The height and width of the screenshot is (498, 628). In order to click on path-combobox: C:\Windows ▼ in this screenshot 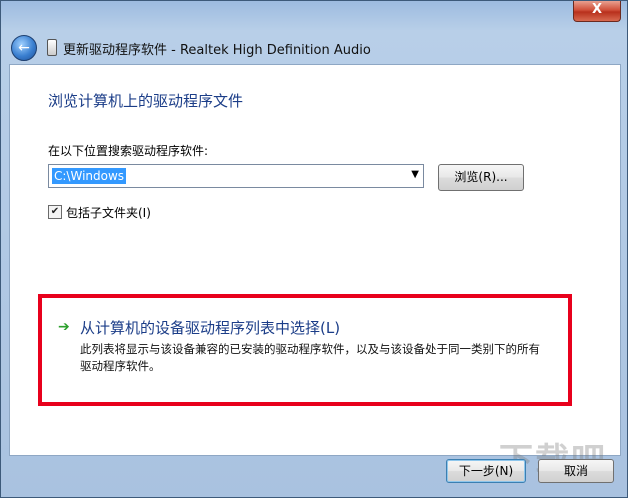, I will do `click(236, 176)`.